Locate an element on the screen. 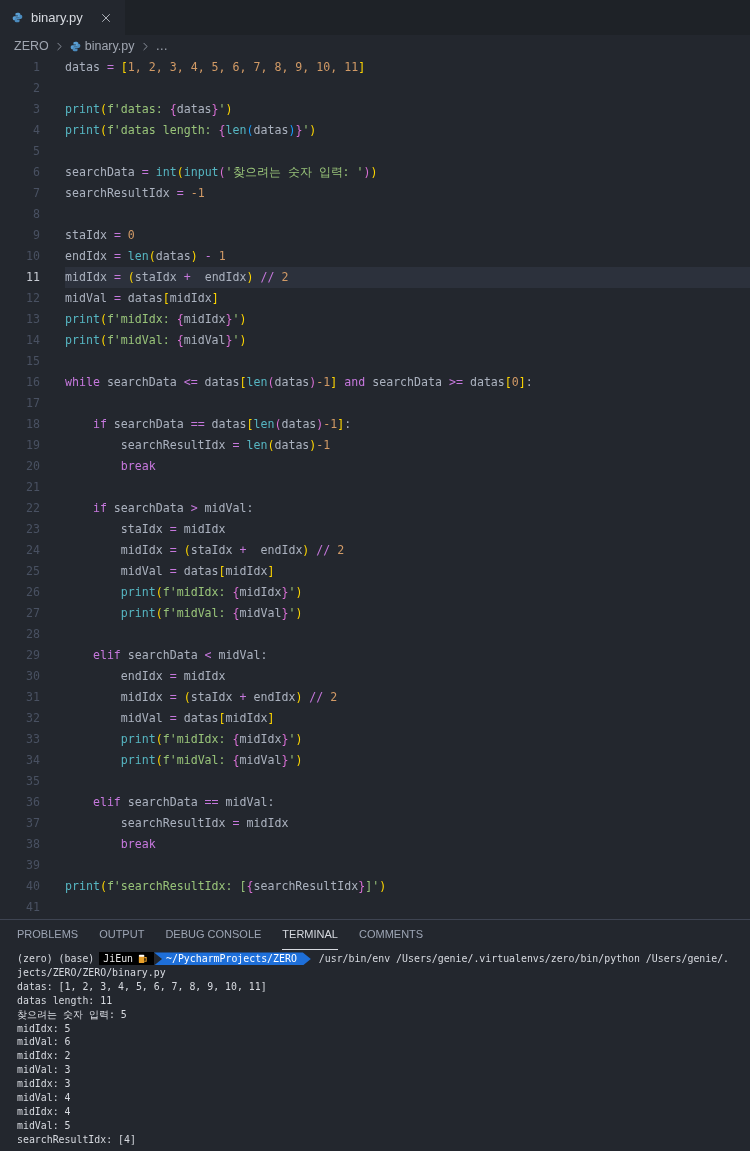 This screenshot has width=750, height=1151. terminal-command: /usr/bin/env /Users/genie/.virtualenvs/zero/bin/python /Users/genie/. is located at coordinates (524, 959).